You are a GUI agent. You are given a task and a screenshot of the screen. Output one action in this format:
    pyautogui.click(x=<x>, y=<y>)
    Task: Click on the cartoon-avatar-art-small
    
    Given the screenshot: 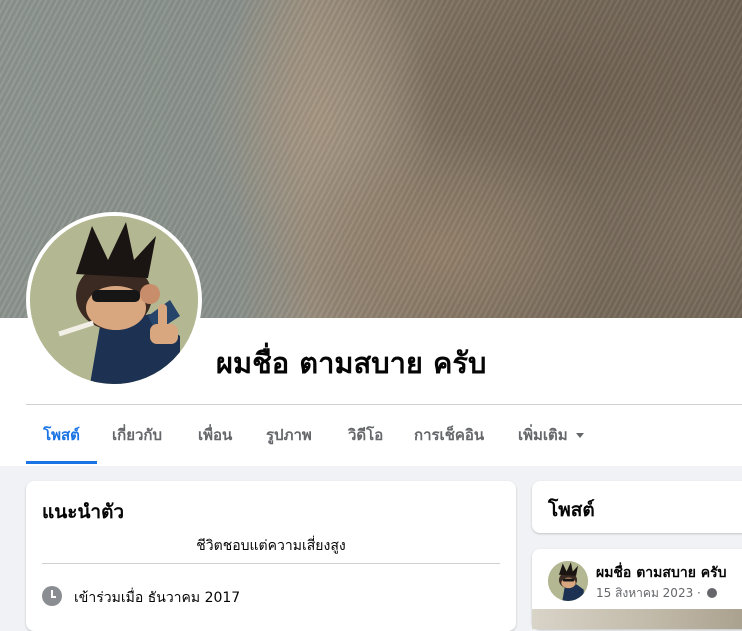 What is the action you would take?
    pyautogui.click(x=568, y=581)
    